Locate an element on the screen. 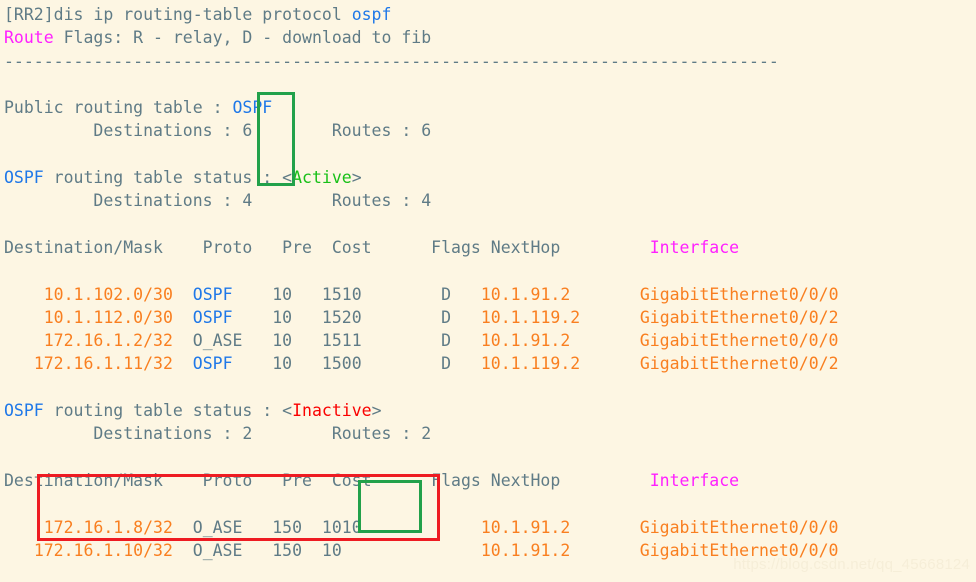 This screenshot has height=582, width=976. text-span: O_ASE 150 1010 is located at coordinates (326, 527).